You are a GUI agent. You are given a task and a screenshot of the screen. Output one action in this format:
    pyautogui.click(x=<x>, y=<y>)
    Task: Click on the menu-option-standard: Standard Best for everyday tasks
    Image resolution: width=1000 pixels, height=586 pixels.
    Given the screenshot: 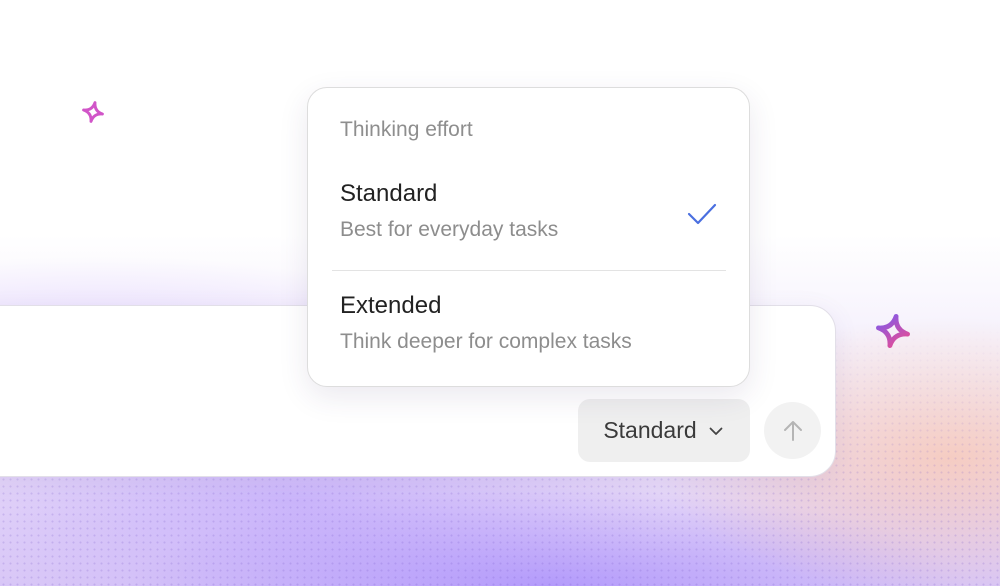 What is the action you would take?
    pyautogui.click(x=528, y=222)
    